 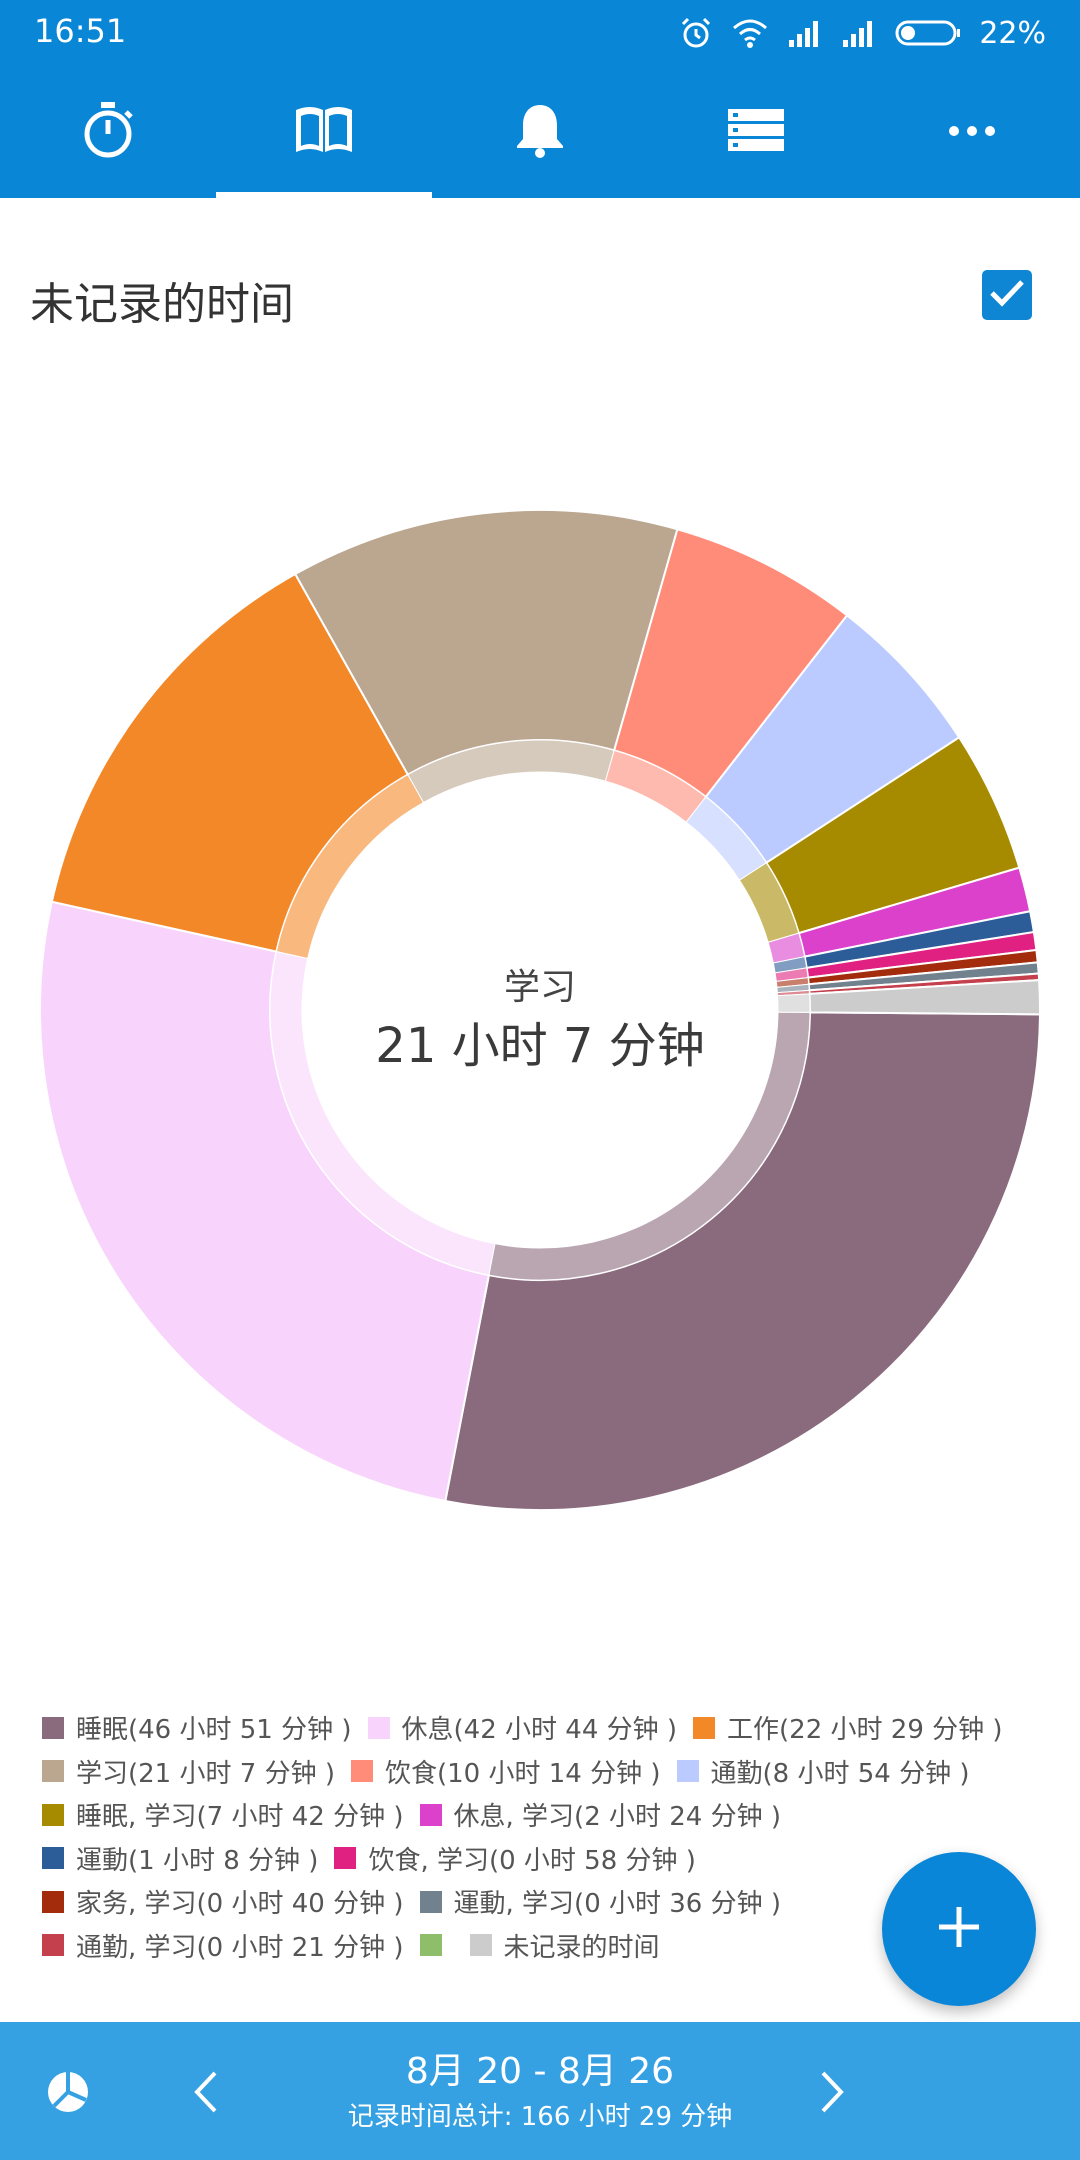 I want to click on legend-item: 饮食, 学习(0 小时 58 分钟 ), so click(x=515, y=1858).